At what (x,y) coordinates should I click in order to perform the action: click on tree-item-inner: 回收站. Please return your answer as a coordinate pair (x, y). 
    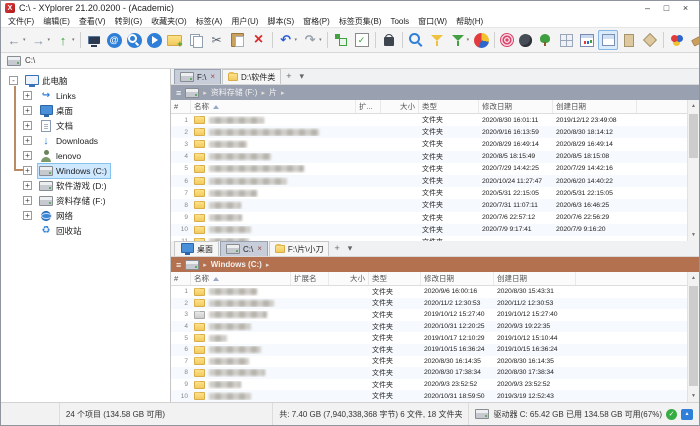
    Looking at the image, I should click on (61, 231).